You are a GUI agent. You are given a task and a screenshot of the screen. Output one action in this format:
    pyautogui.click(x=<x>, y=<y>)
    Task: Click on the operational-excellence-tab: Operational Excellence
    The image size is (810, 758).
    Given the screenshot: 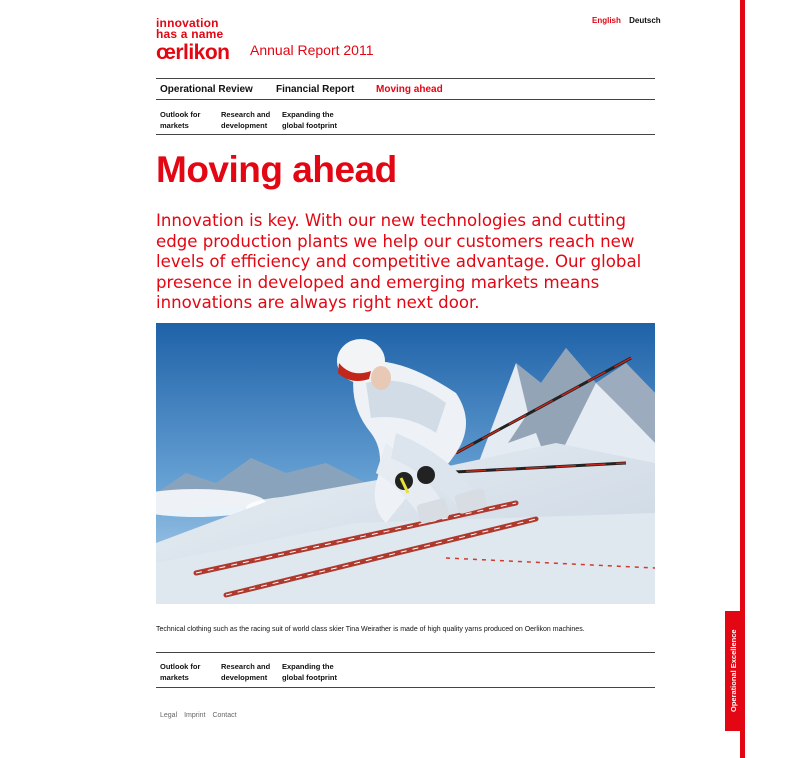 What is the action you would take?
    pyautogui.click(x=733, y=671)
    